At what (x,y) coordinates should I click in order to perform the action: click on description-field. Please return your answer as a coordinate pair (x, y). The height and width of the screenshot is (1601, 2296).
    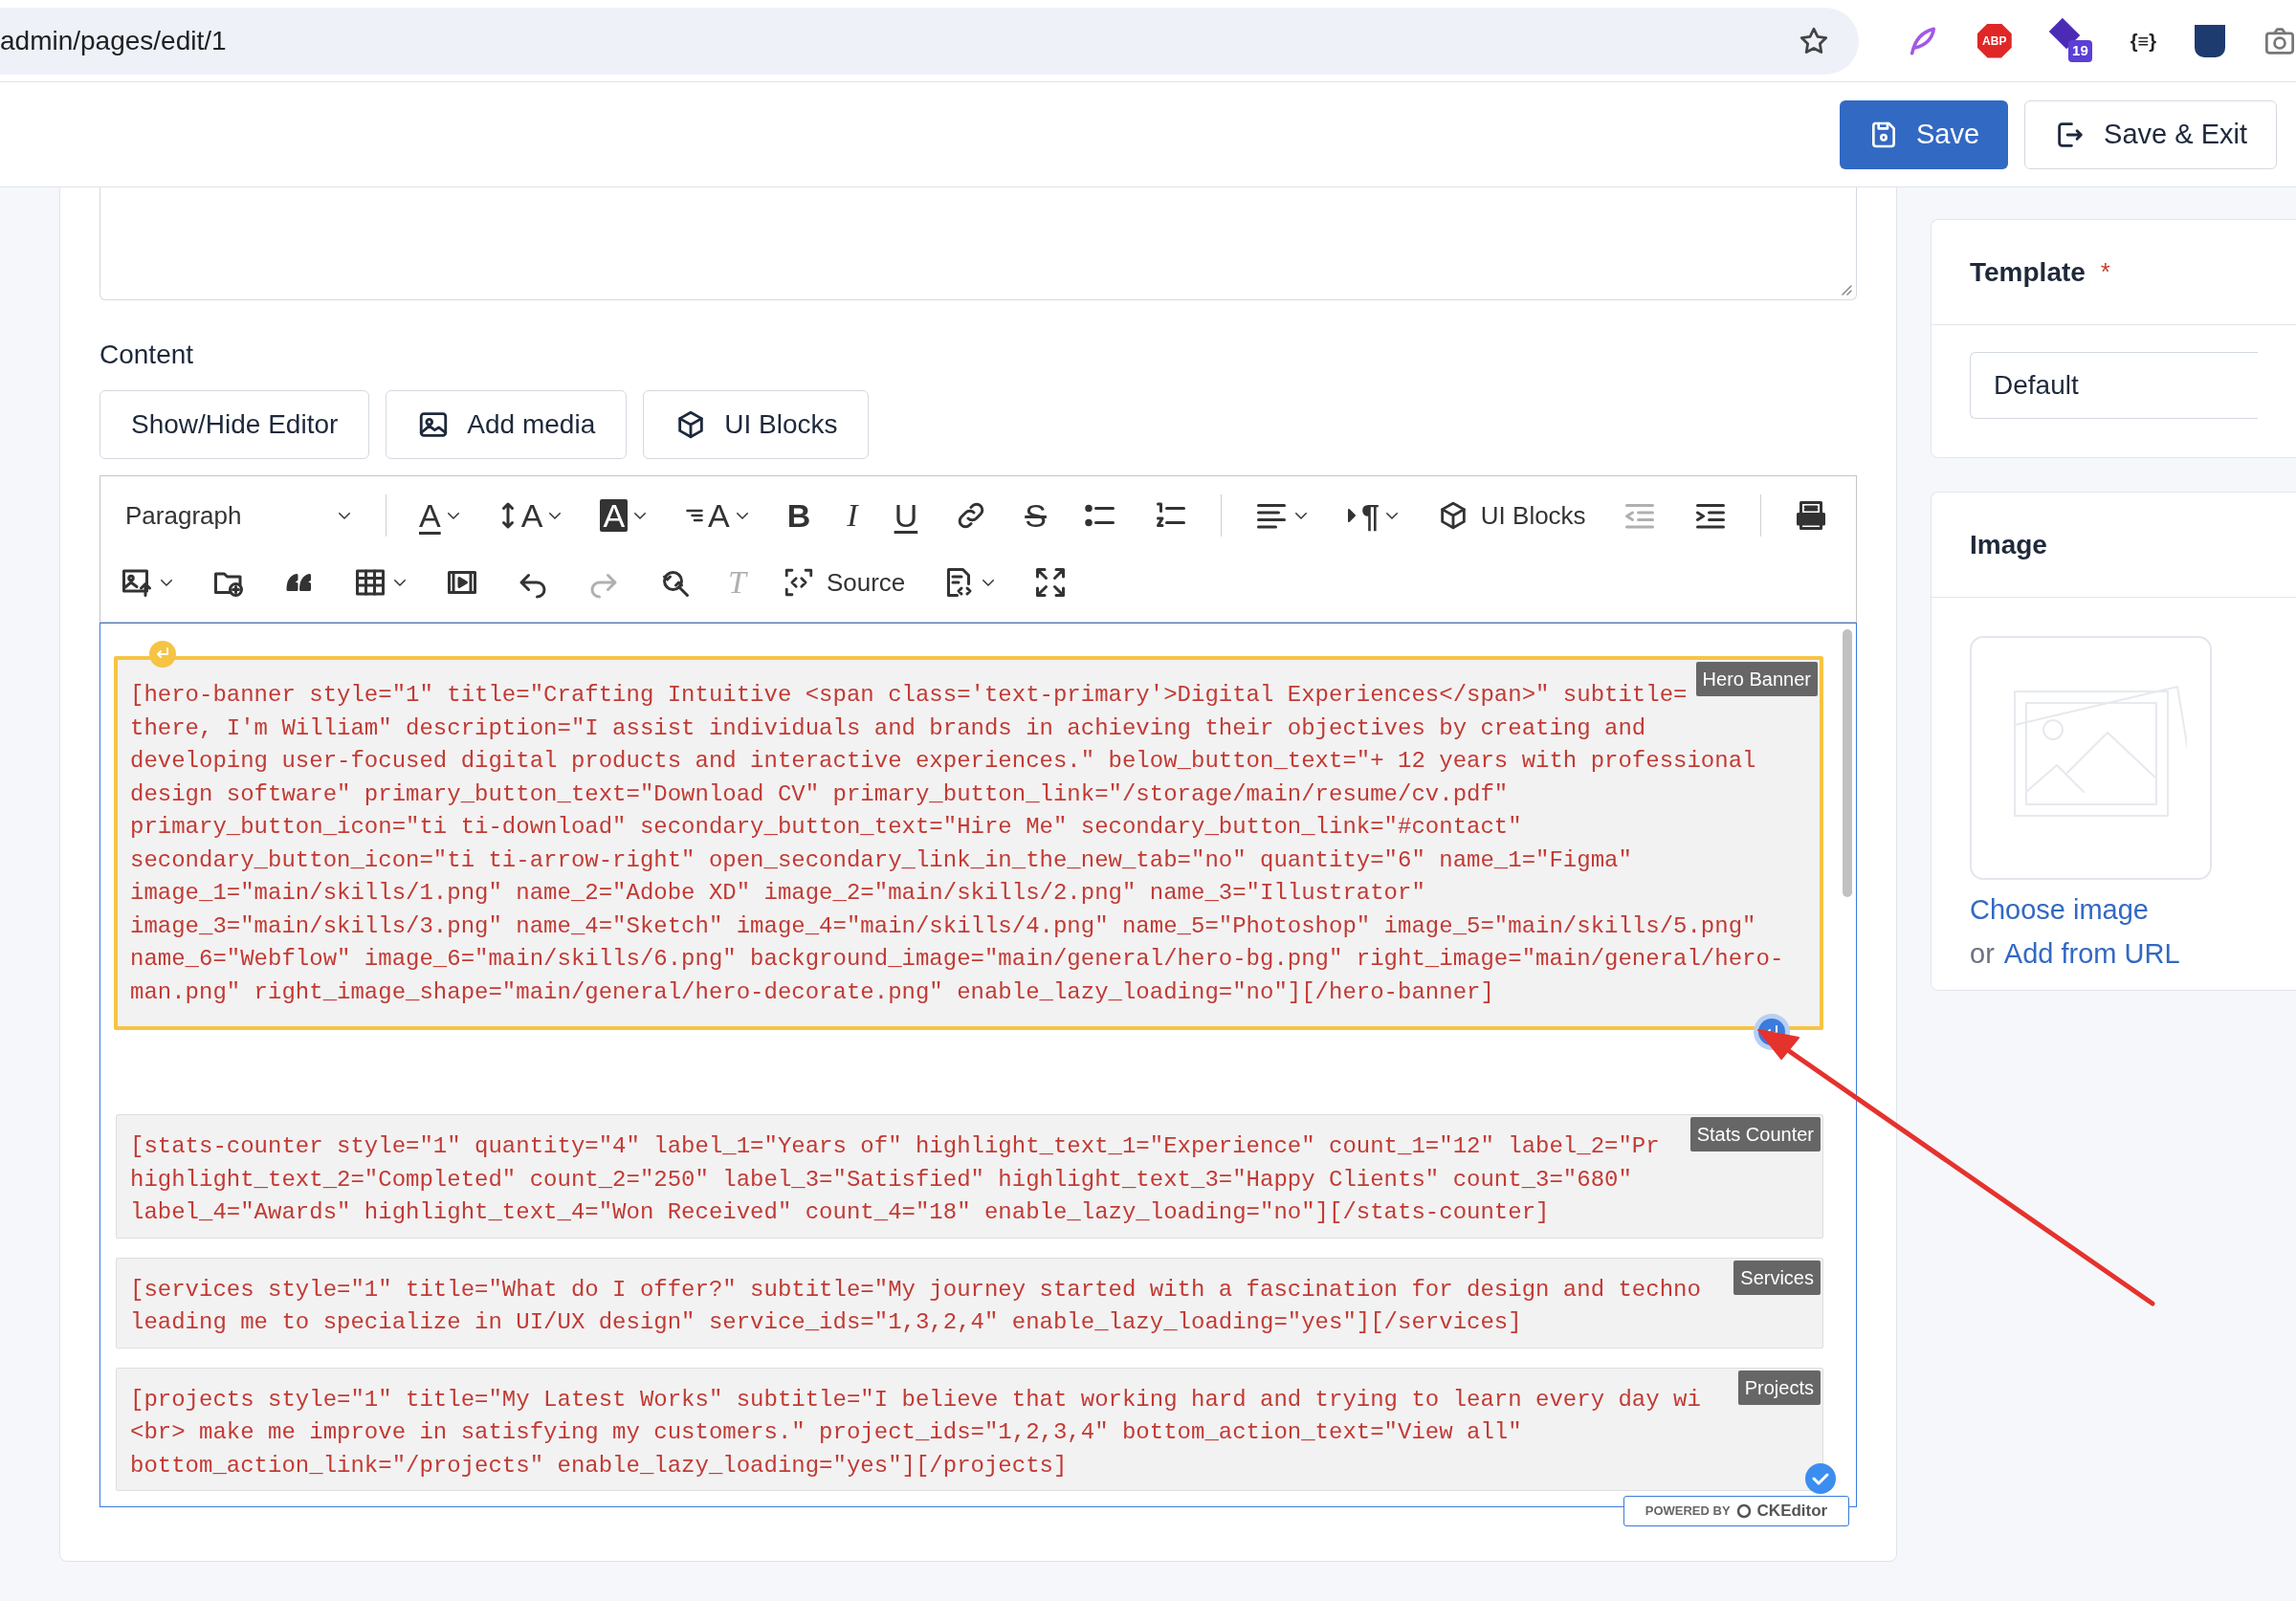
    Looking at the image, I should click on (978, 244).